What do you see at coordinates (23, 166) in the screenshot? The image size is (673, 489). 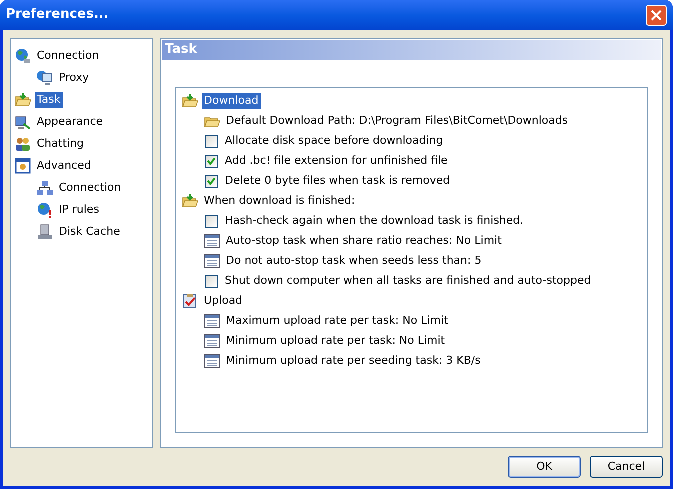 I see `window-gear-icon` at bounding box center [23, 166].